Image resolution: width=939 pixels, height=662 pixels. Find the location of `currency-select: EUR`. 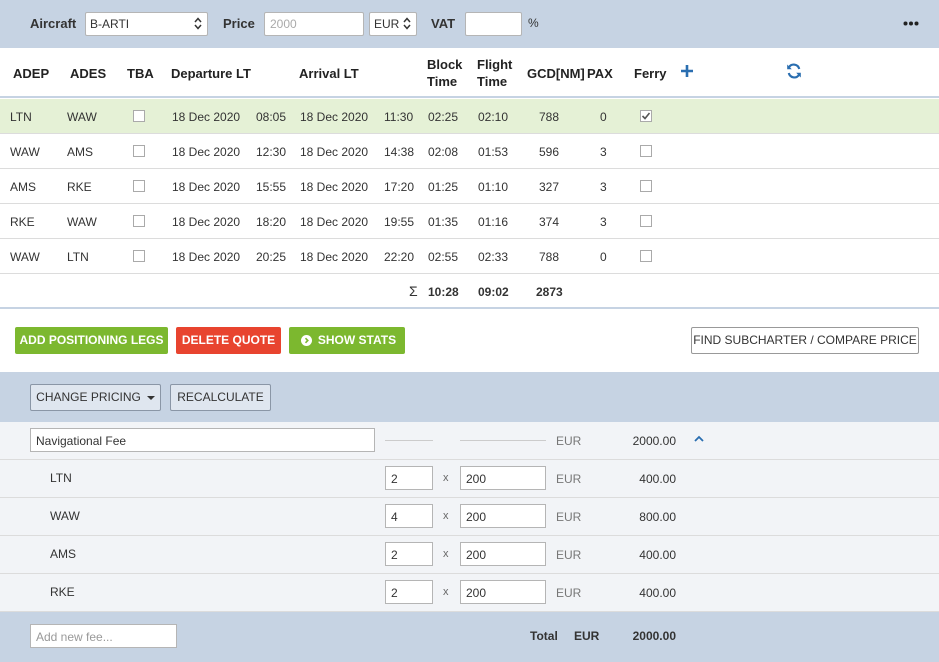

currency-select: EUR is located at coordinates (393, 24).